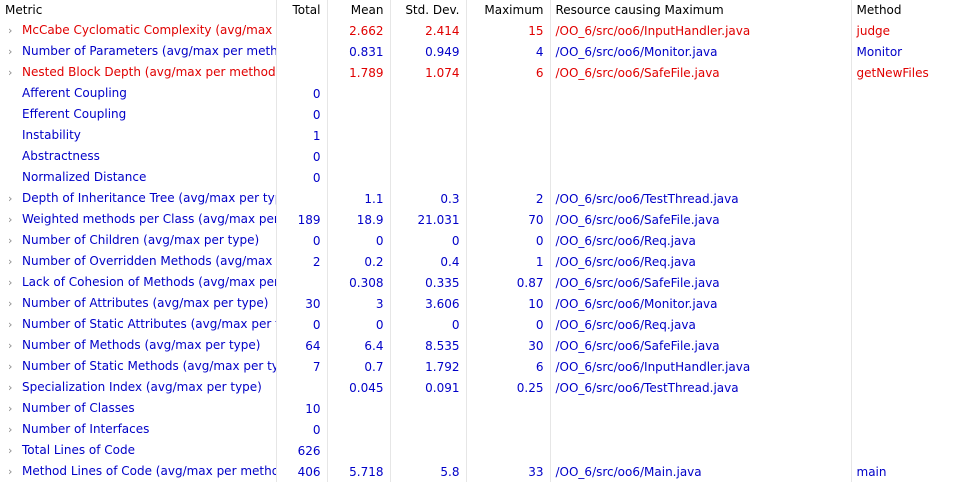 Image resolution: width=973 pixels, height=482 pixels. What do you see at coordinates (701, 198) in the screenshot?
I see `resource-cell: /OO_6/src/oo6/TestThread.java` at bounding box center [701, 198].